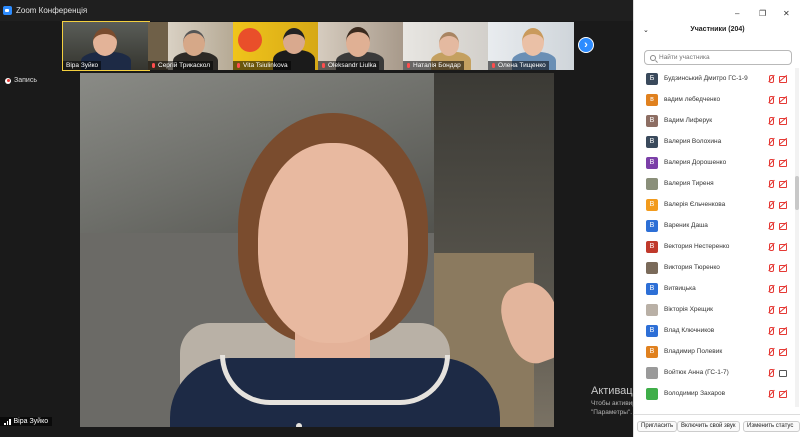  What do you see at coordinates (689, 330) in the screenshot?
I see `participant-name: Влад Ключников` at bounding box center [689, 330].